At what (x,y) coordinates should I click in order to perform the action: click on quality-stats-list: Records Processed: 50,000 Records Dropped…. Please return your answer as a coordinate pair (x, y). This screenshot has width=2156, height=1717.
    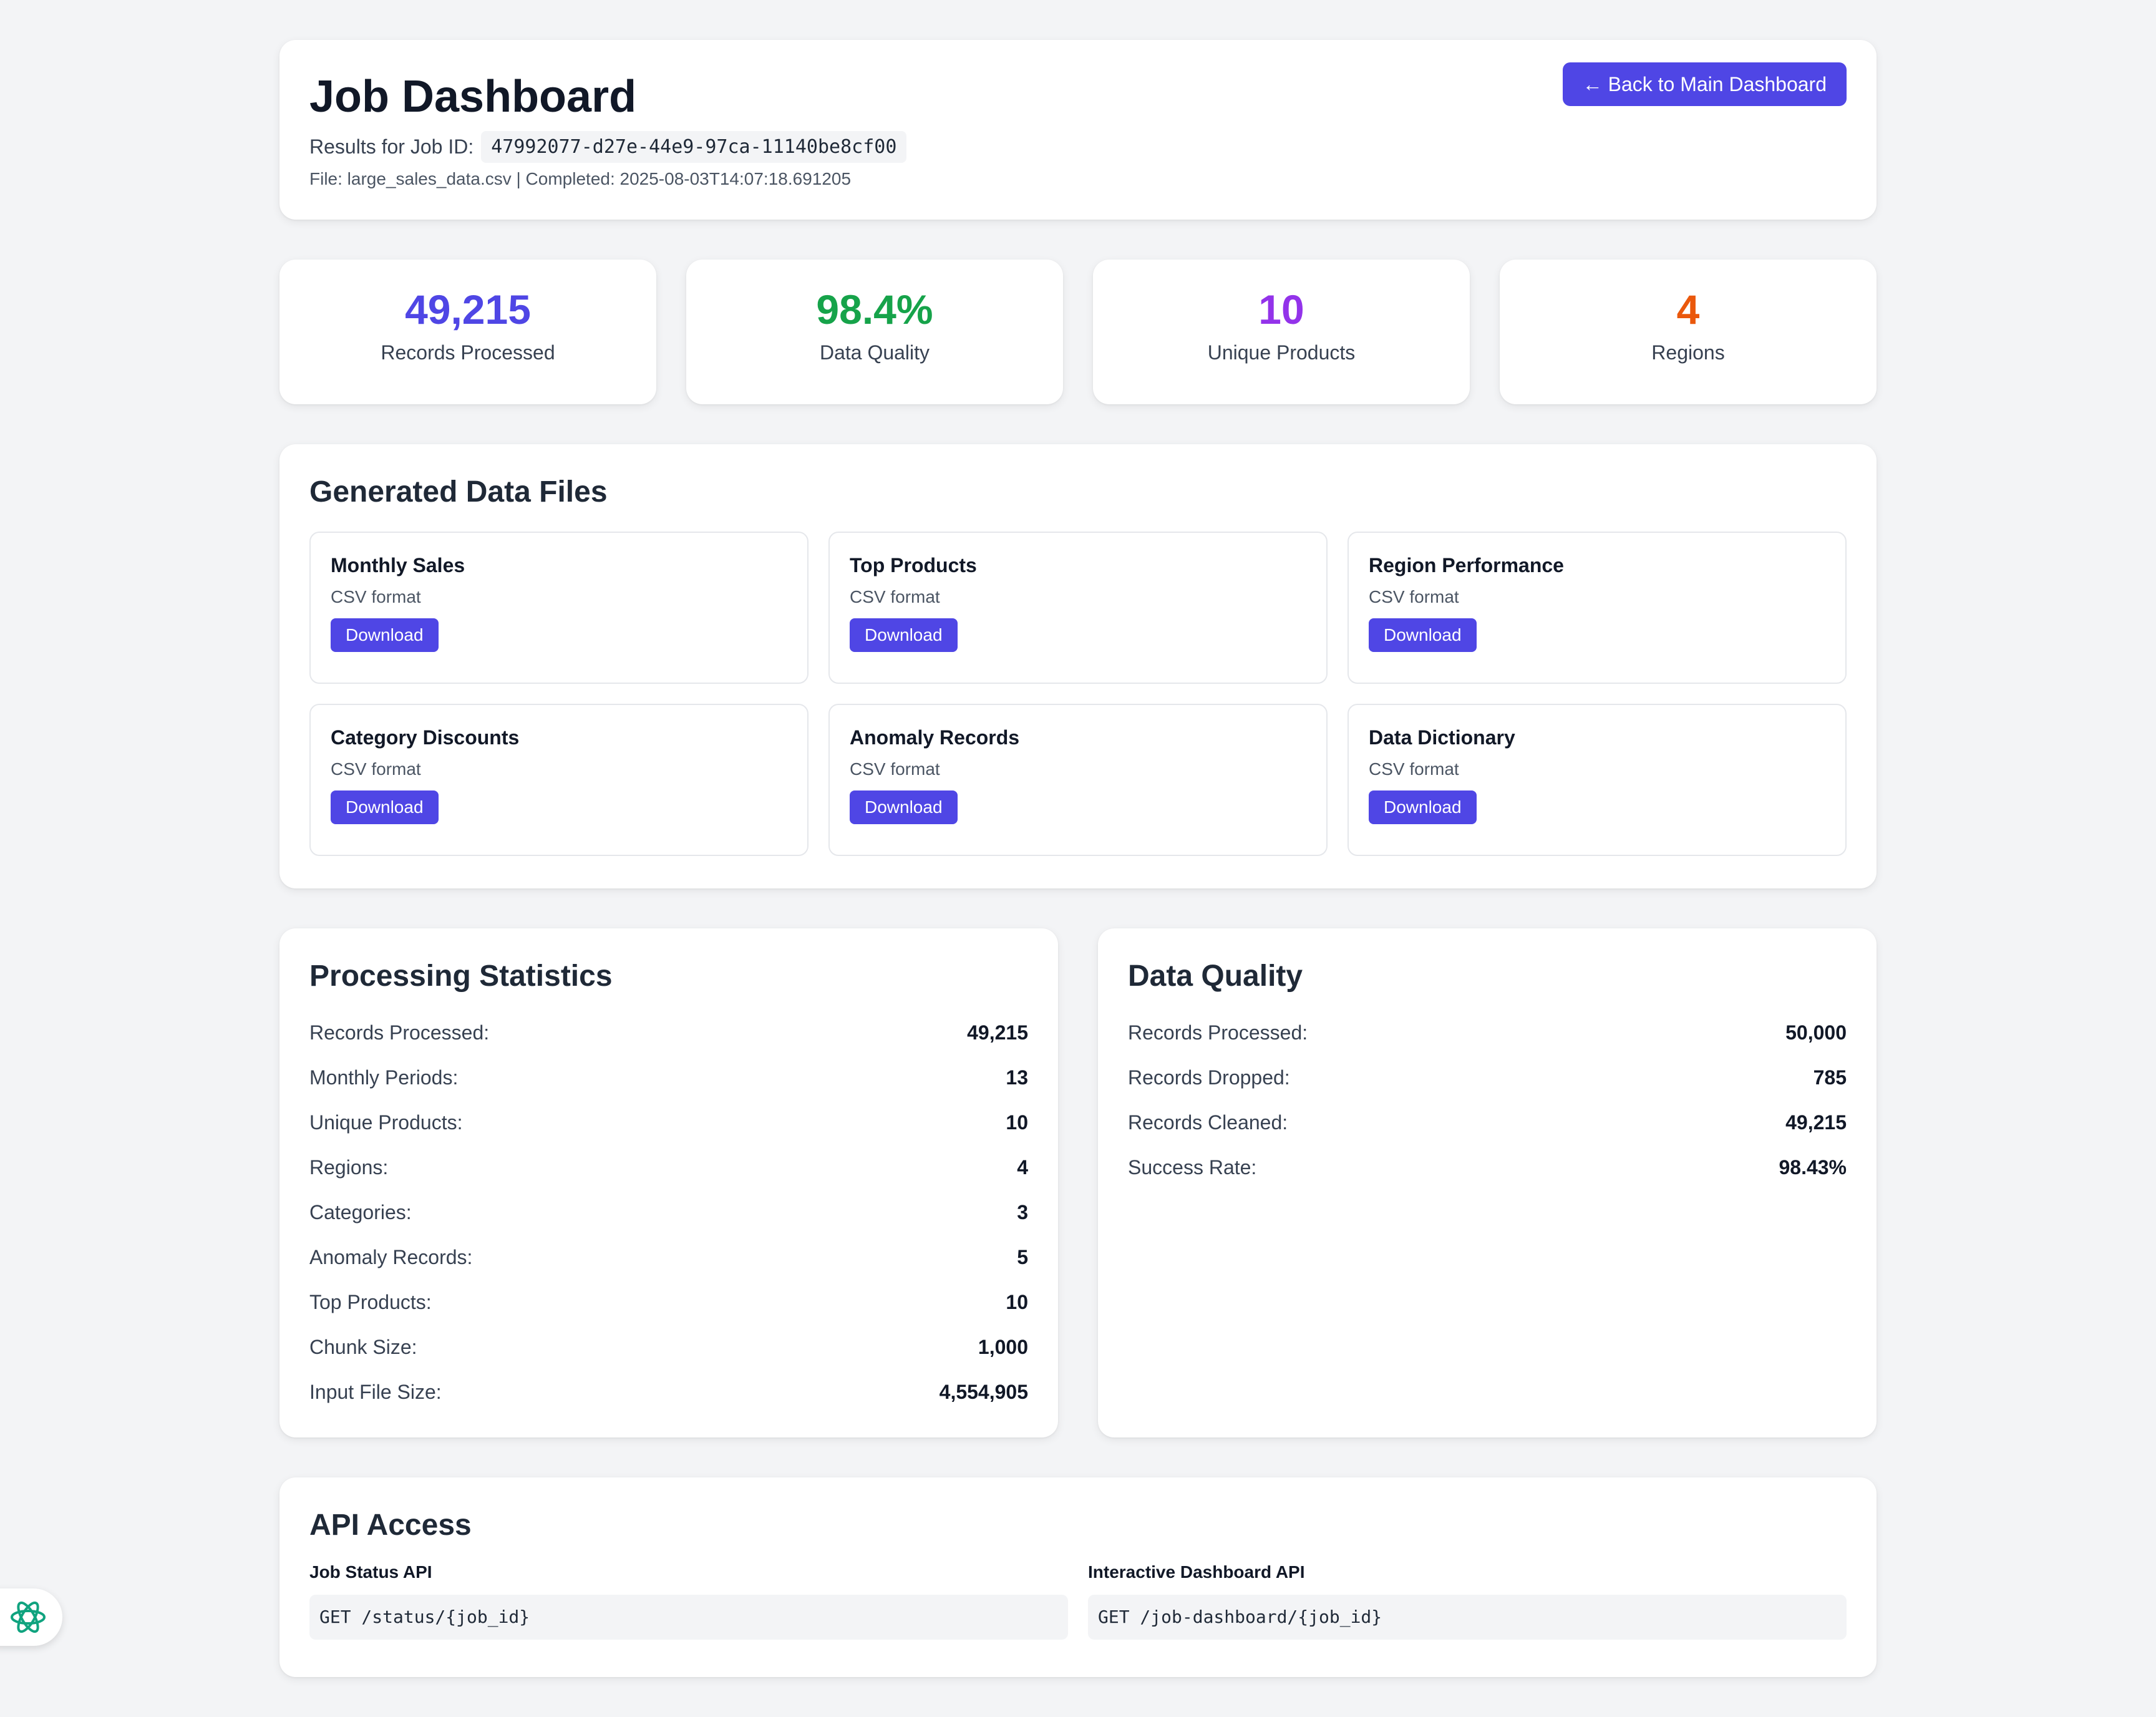
    Looking at the image, I should click on (1487, 1100).